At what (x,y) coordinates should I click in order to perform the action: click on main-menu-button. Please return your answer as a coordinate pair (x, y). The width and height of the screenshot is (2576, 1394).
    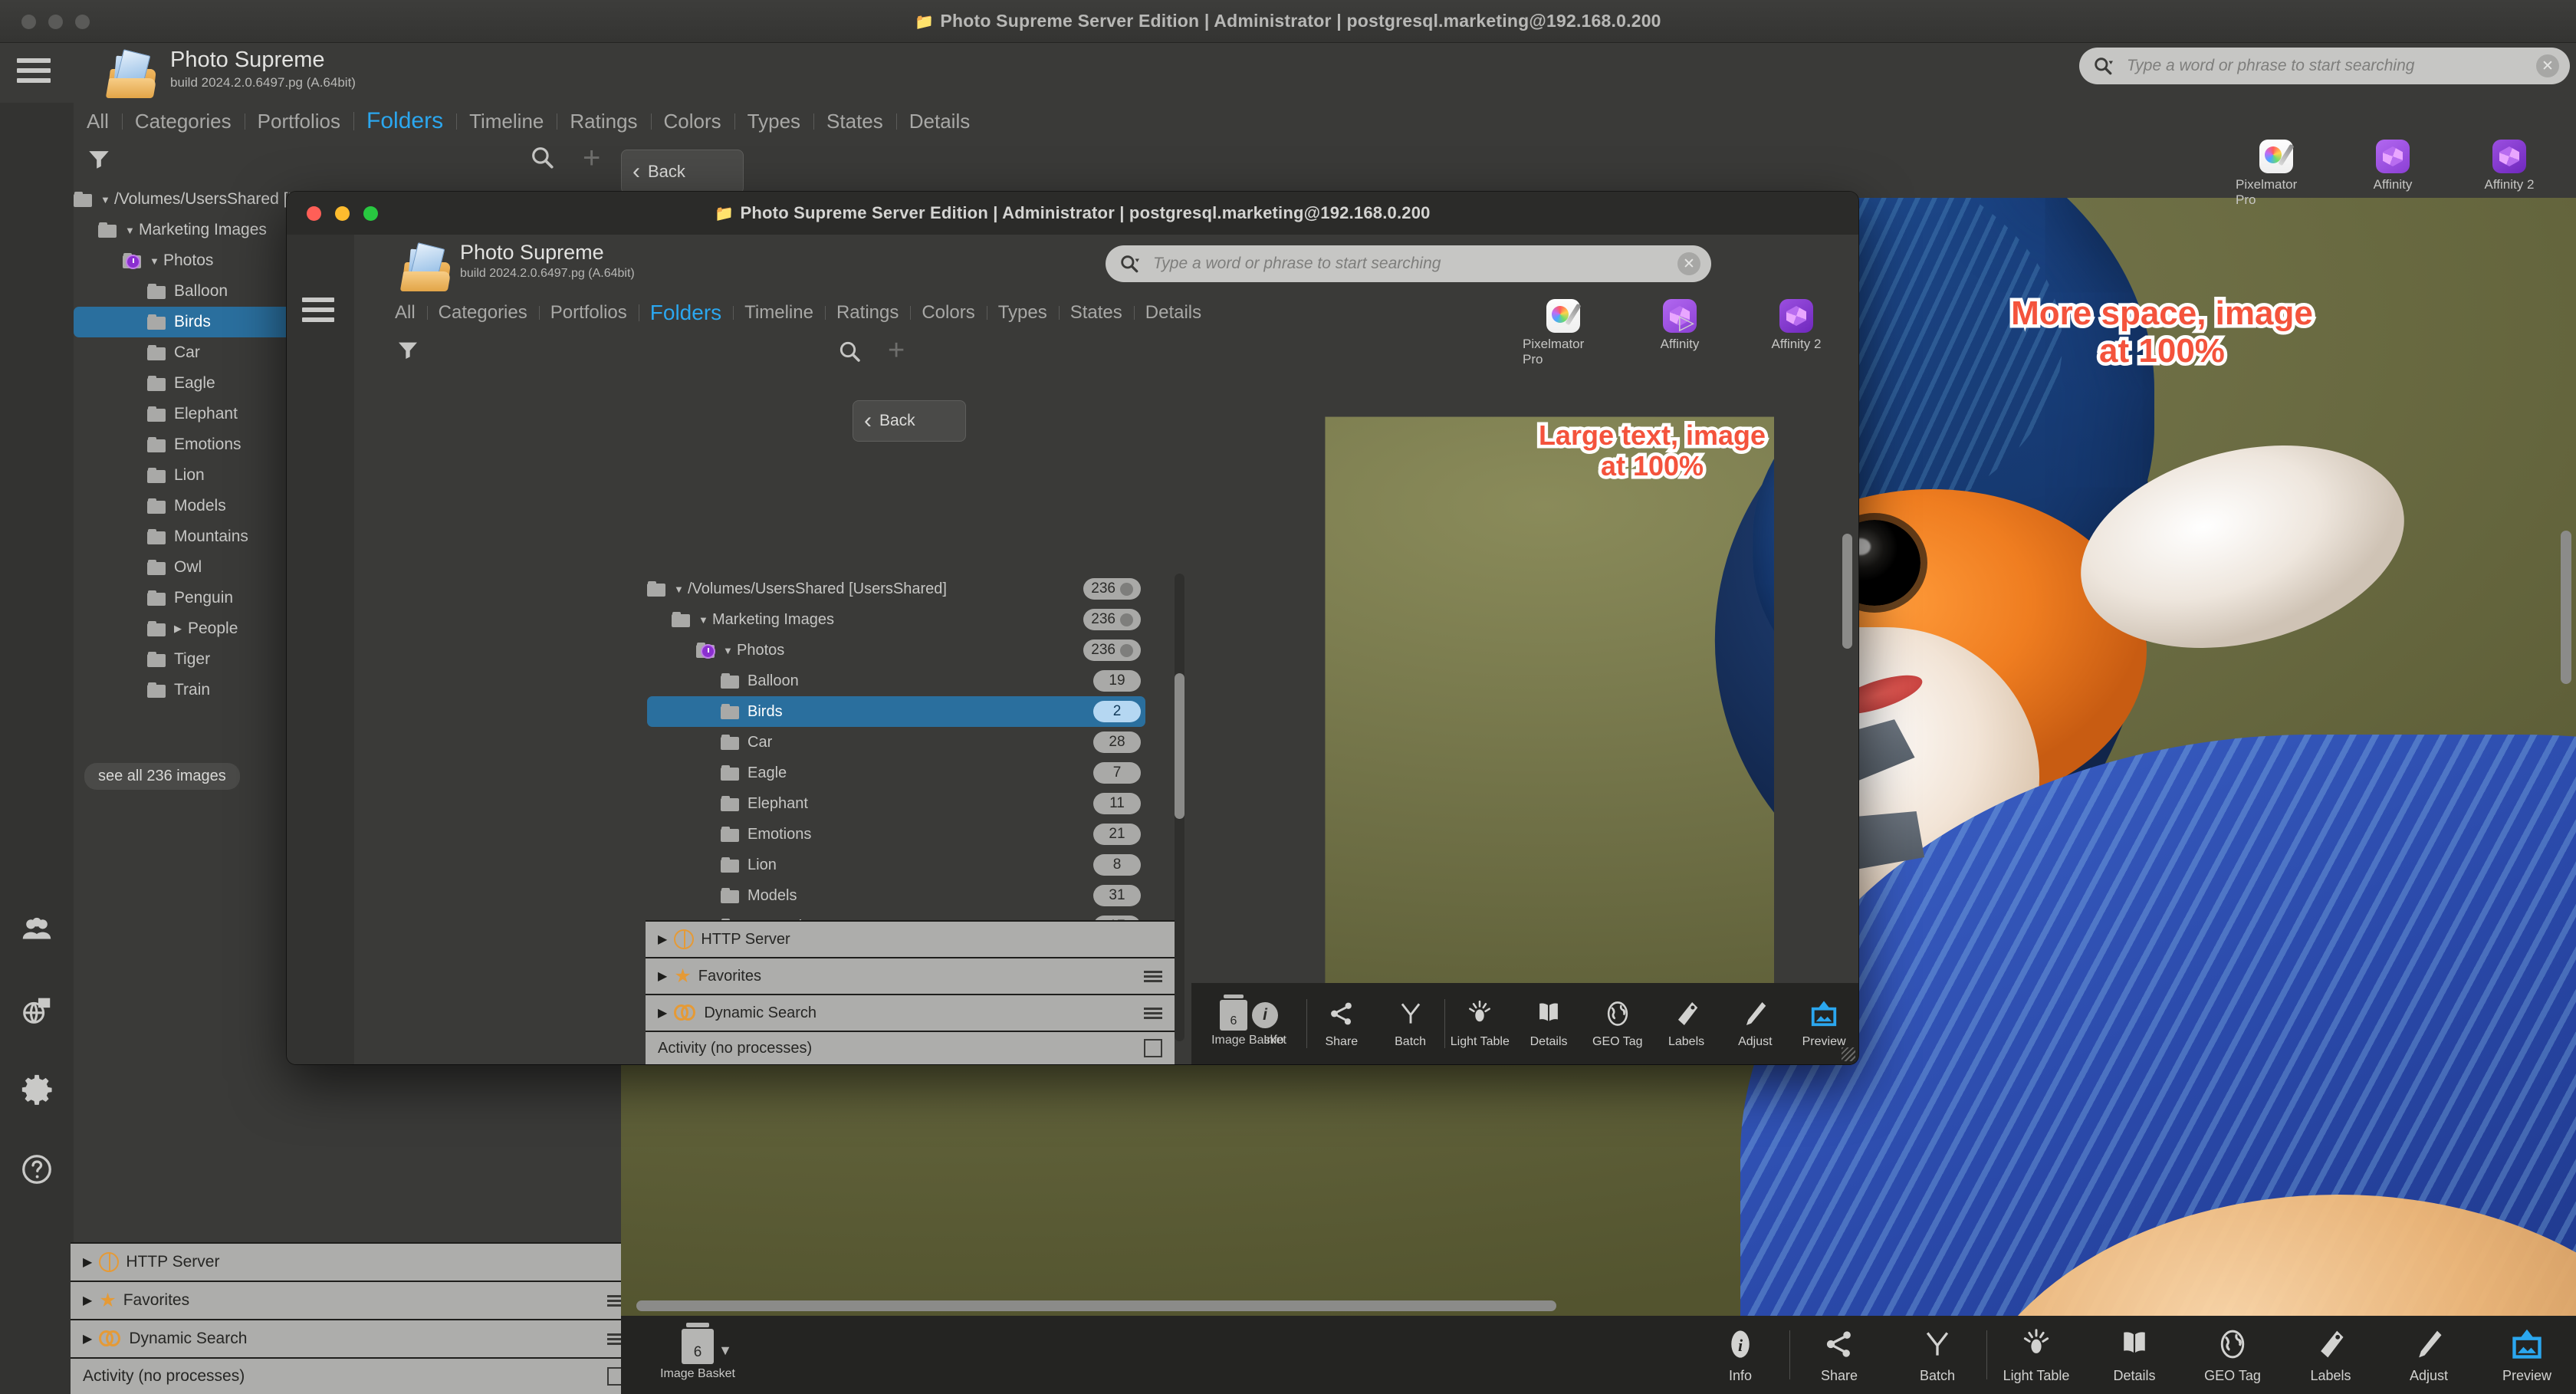
    Looking at the image, I should click on (34, 71).